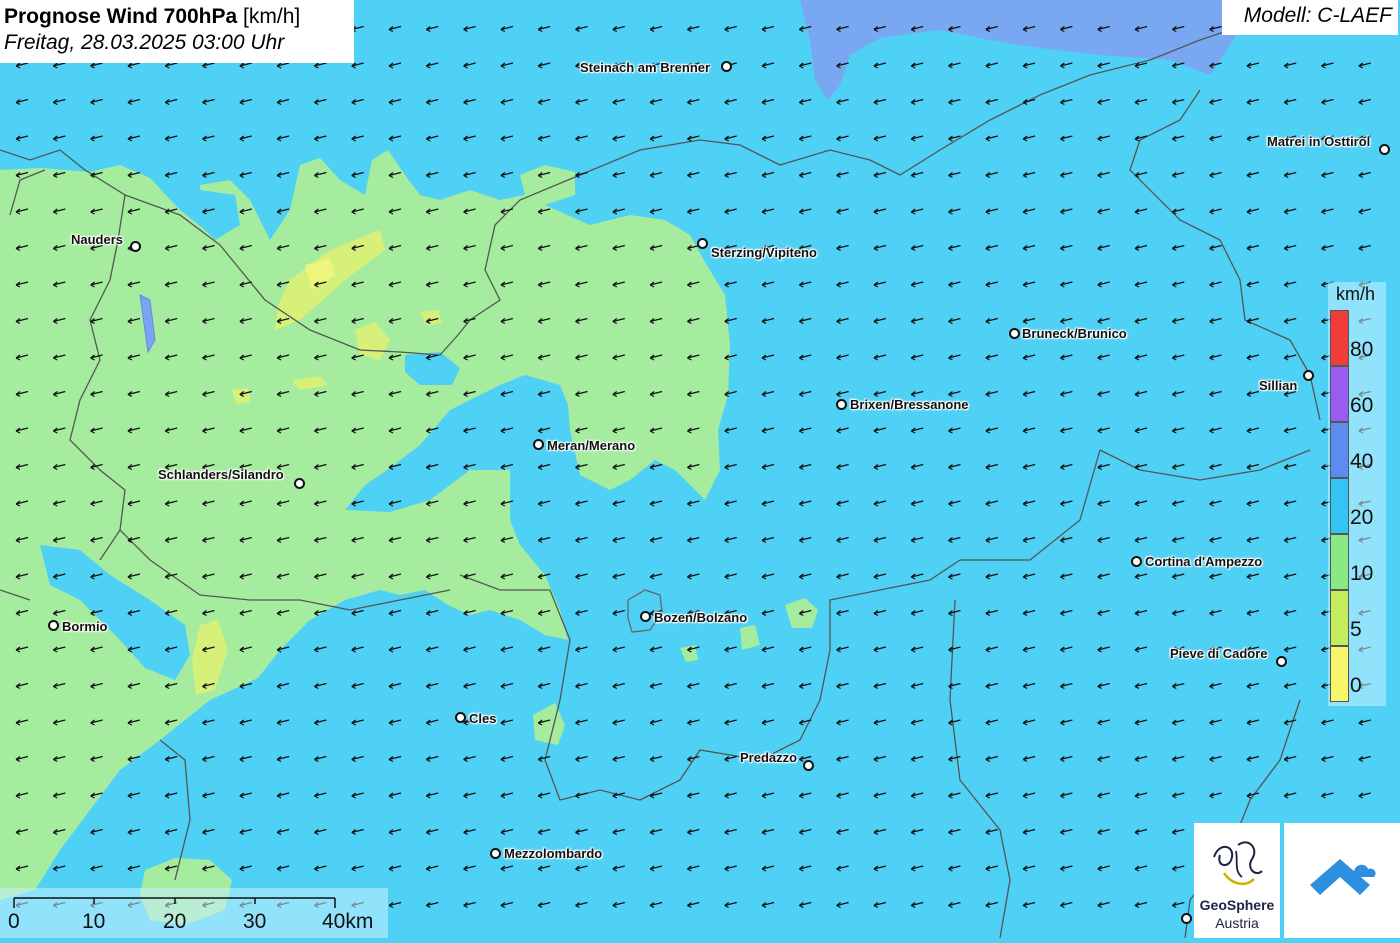 The height and width of the screenshot is (943, 1400). I want to click on city-label-sillian: Sillian, so click(1278, 385).